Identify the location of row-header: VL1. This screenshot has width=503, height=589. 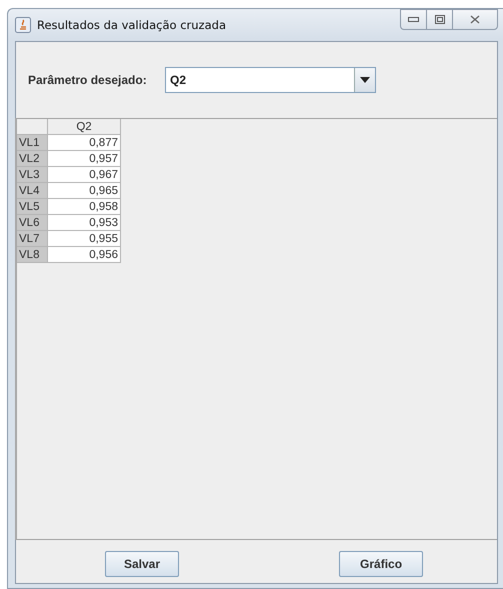
(32, 142).